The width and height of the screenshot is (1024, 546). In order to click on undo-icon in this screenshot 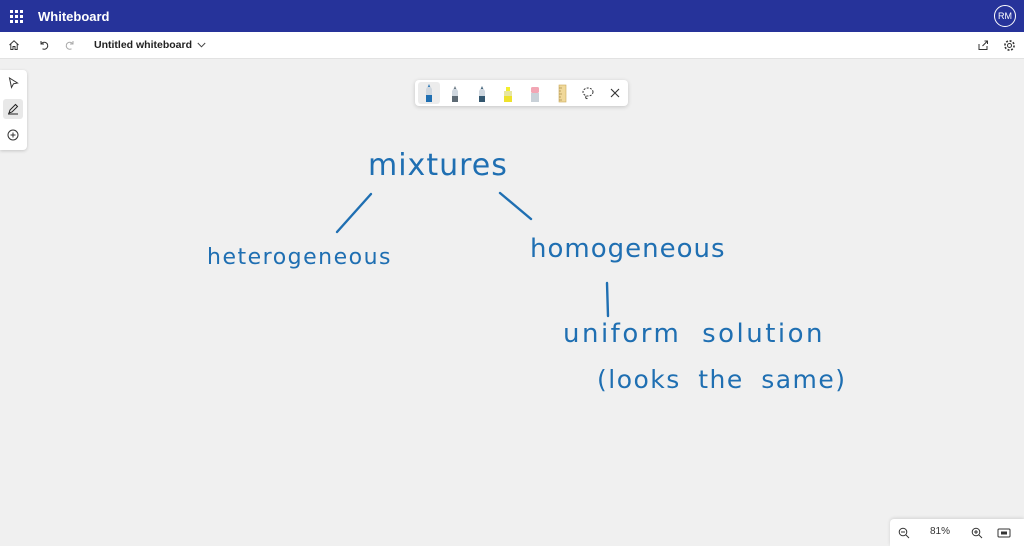, I will do `click(44, 45)`.